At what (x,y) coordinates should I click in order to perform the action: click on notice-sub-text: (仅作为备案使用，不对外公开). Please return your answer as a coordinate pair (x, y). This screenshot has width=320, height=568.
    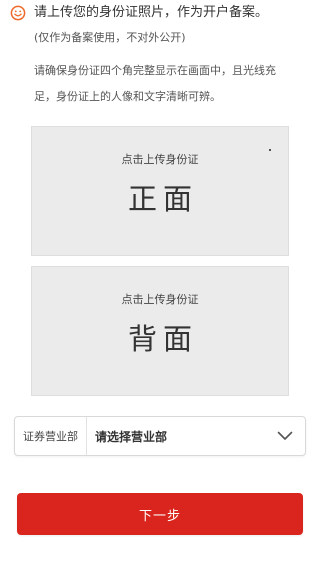
    Looking at the image, I should click on (110, 37).